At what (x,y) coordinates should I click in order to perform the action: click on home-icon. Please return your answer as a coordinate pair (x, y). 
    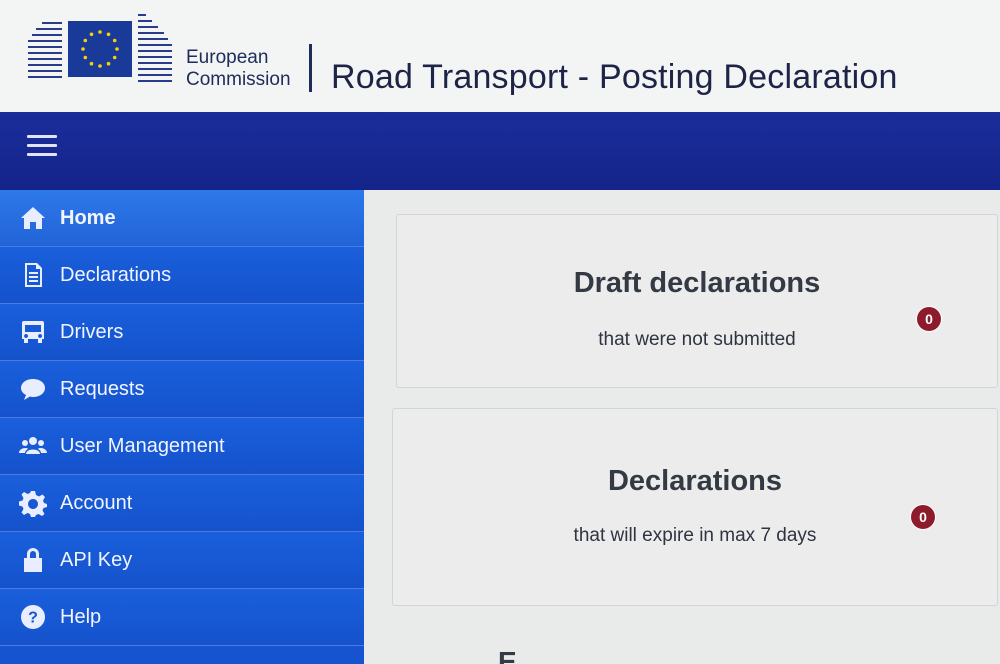
    Looking at the image, I should click on (33, 218).